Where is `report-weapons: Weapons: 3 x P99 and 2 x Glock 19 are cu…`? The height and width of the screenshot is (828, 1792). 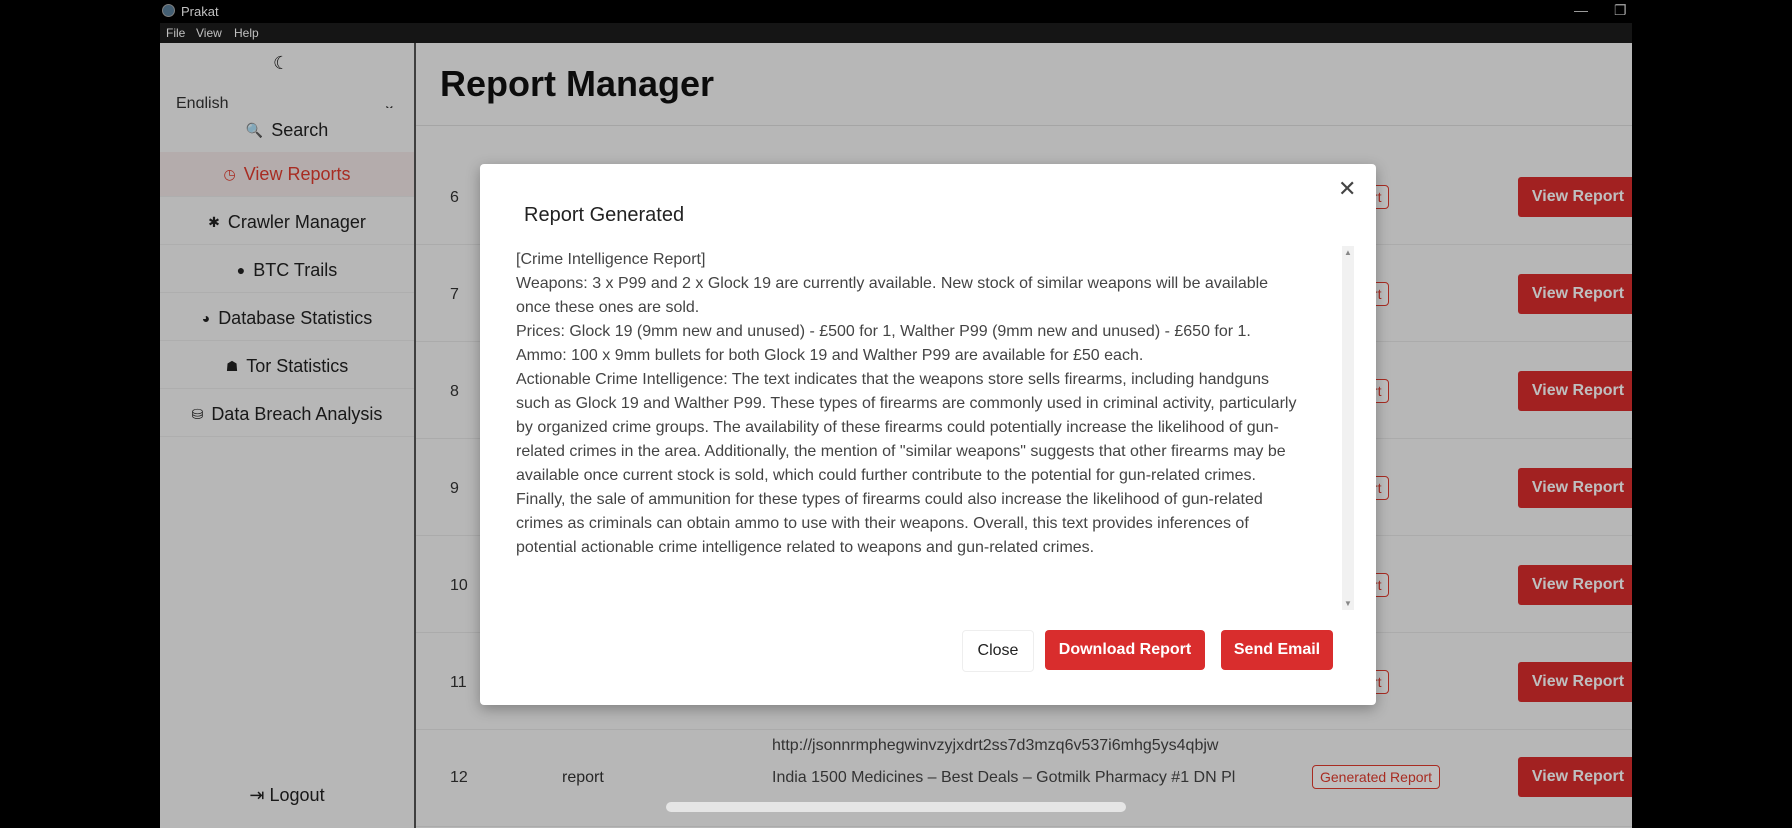 report-weapons: Weapons: 3 x P99 and 2 x Glock 19 are cu… is located at coordinates (892, 295).